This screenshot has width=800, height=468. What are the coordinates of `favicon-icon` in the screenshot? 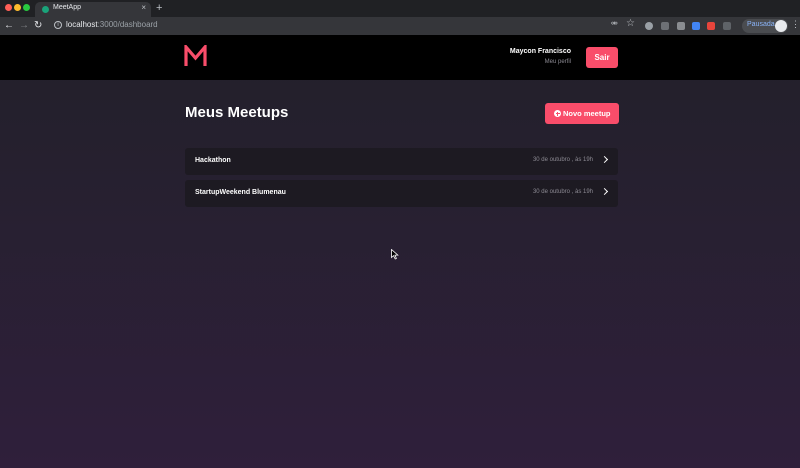 It's located at (45, 9).